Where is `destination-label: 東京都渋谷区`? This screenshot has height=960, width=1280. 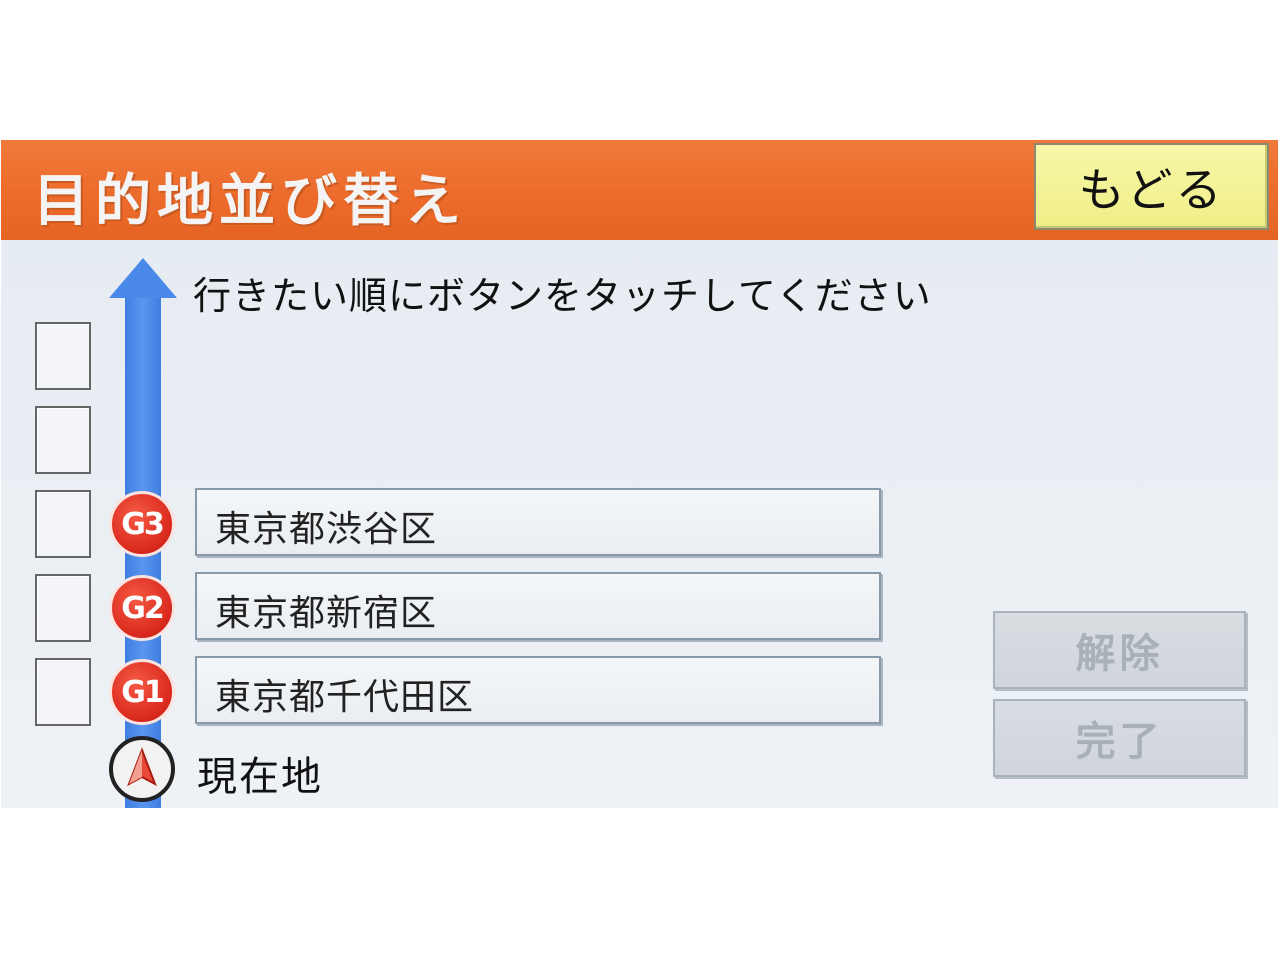 destination-label: 東京都渋谷区 is located at coordinates (326, 529).